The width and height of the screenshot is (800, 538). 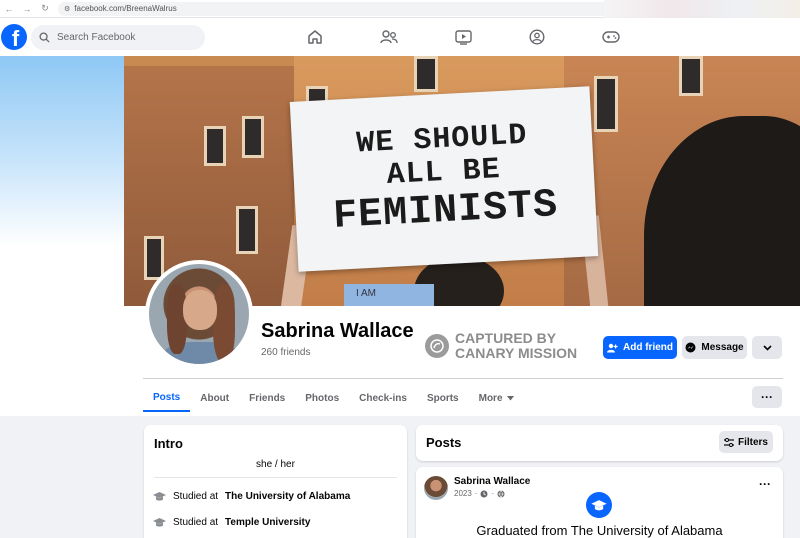 What do you see at coordinates (599, 505) in the screenshot?
I see `graduation-badge-icon` at bounding box center [599, 505].